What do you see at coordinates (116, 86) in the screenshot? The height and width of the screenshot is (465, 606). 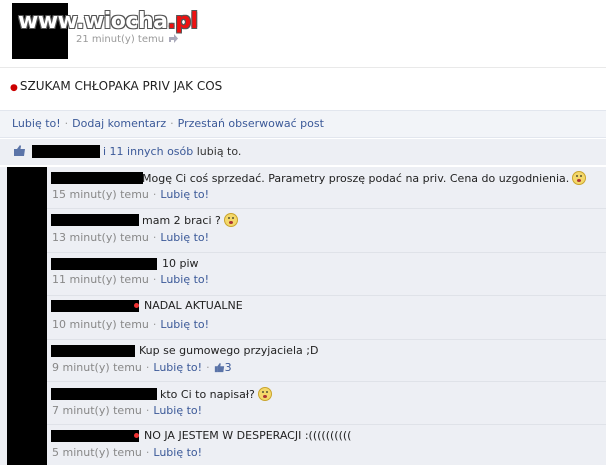 I see `post-text: ● SZUKAM CHŁOPAKA PRIV JAK COS` at bounding box center [116, 86].